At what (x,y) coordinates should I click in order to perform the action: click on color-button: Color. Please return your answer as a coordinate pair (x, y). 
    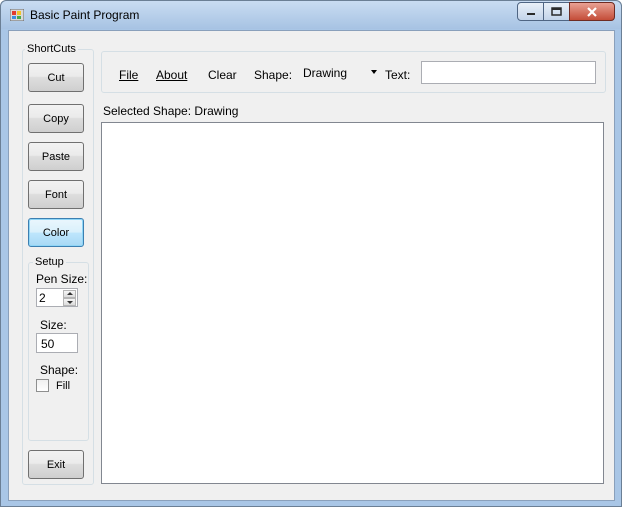
    Looking at the image, I should click on (56, 232).